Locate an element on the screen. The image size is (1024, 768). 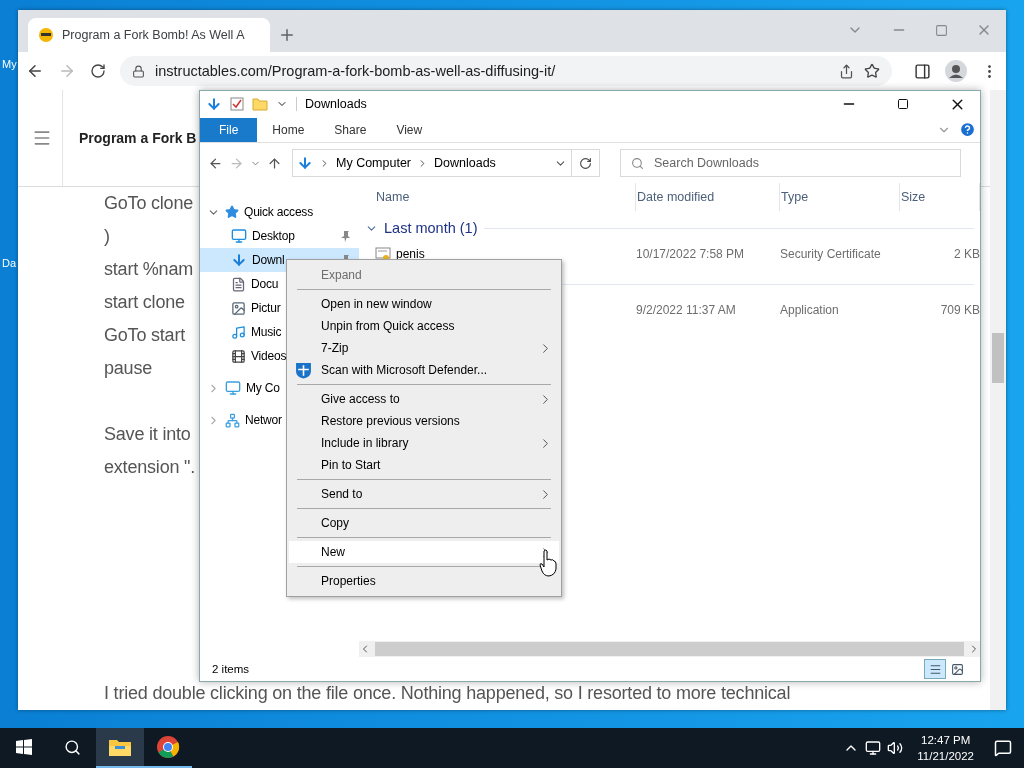
table-cell-text: 709 KB is located at coordinates (959, 310).